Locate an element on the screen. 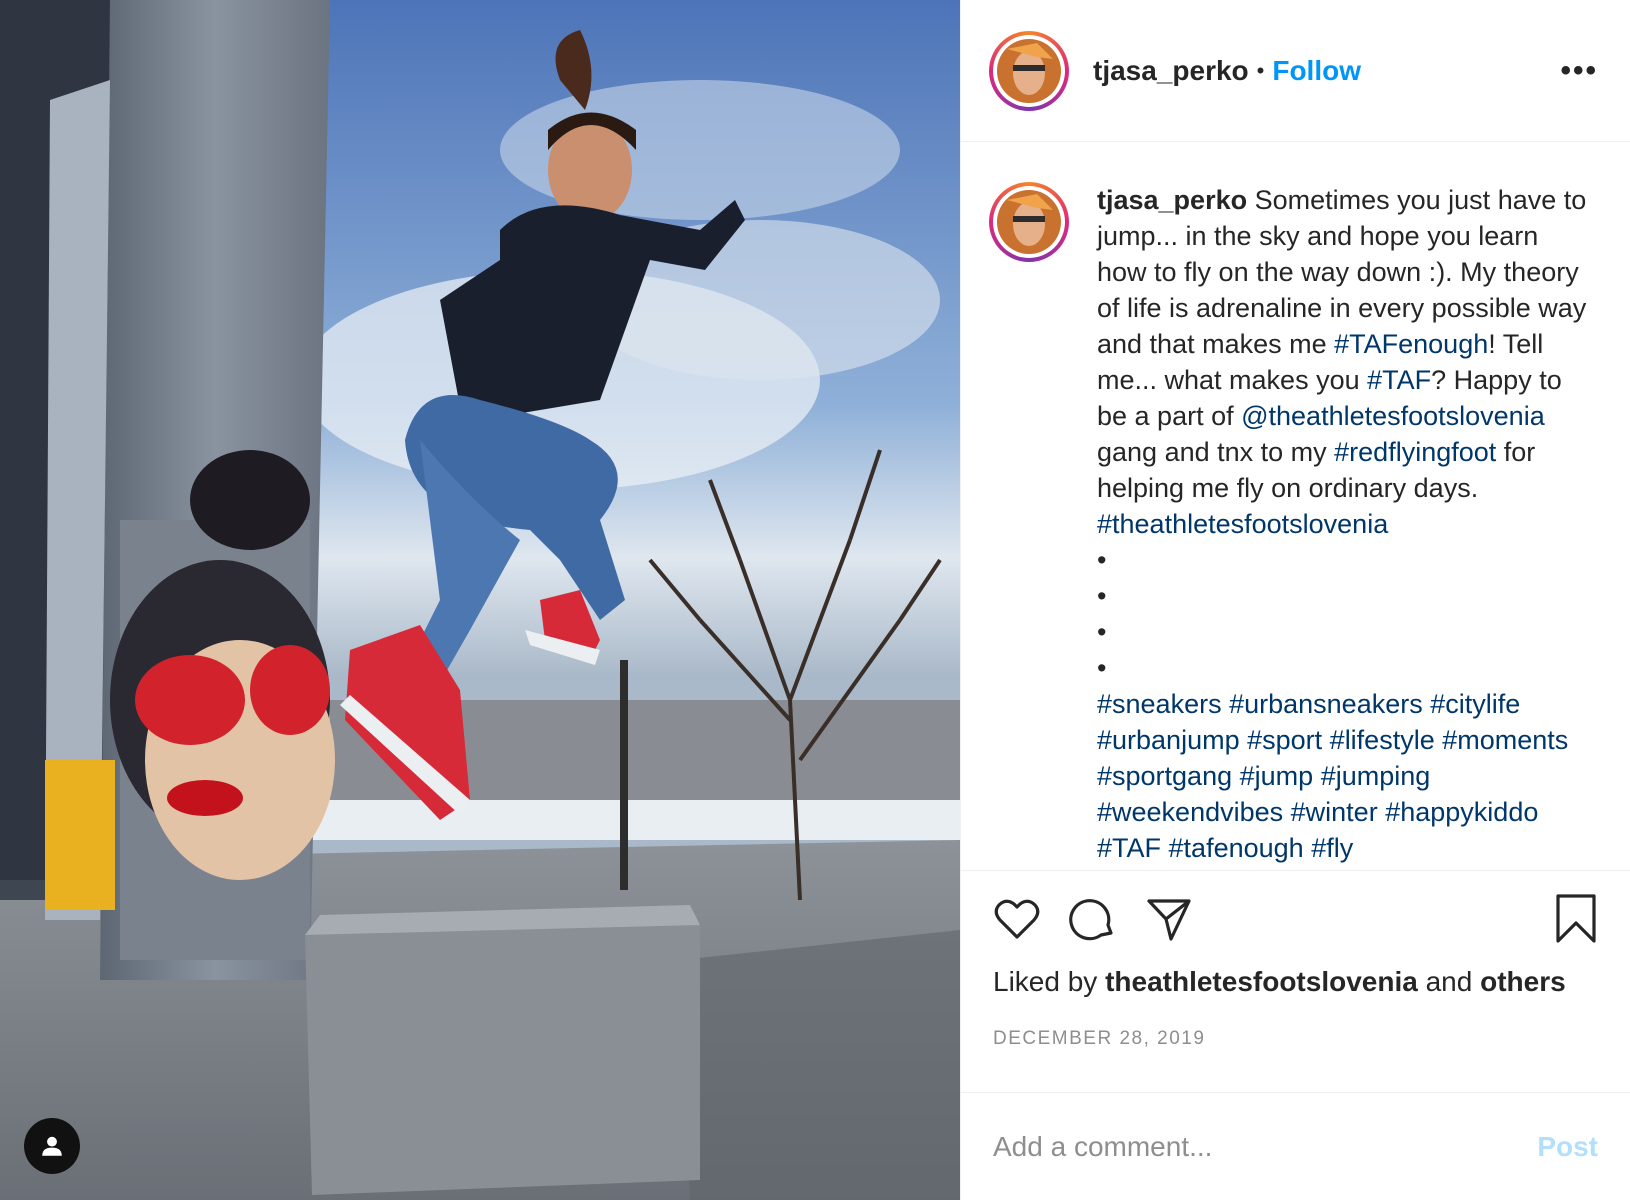 Image resolution: width=1630 pixels, height=1200 pixels. hashtag-link: #urbanjump is located at coordinates (1168, 740).